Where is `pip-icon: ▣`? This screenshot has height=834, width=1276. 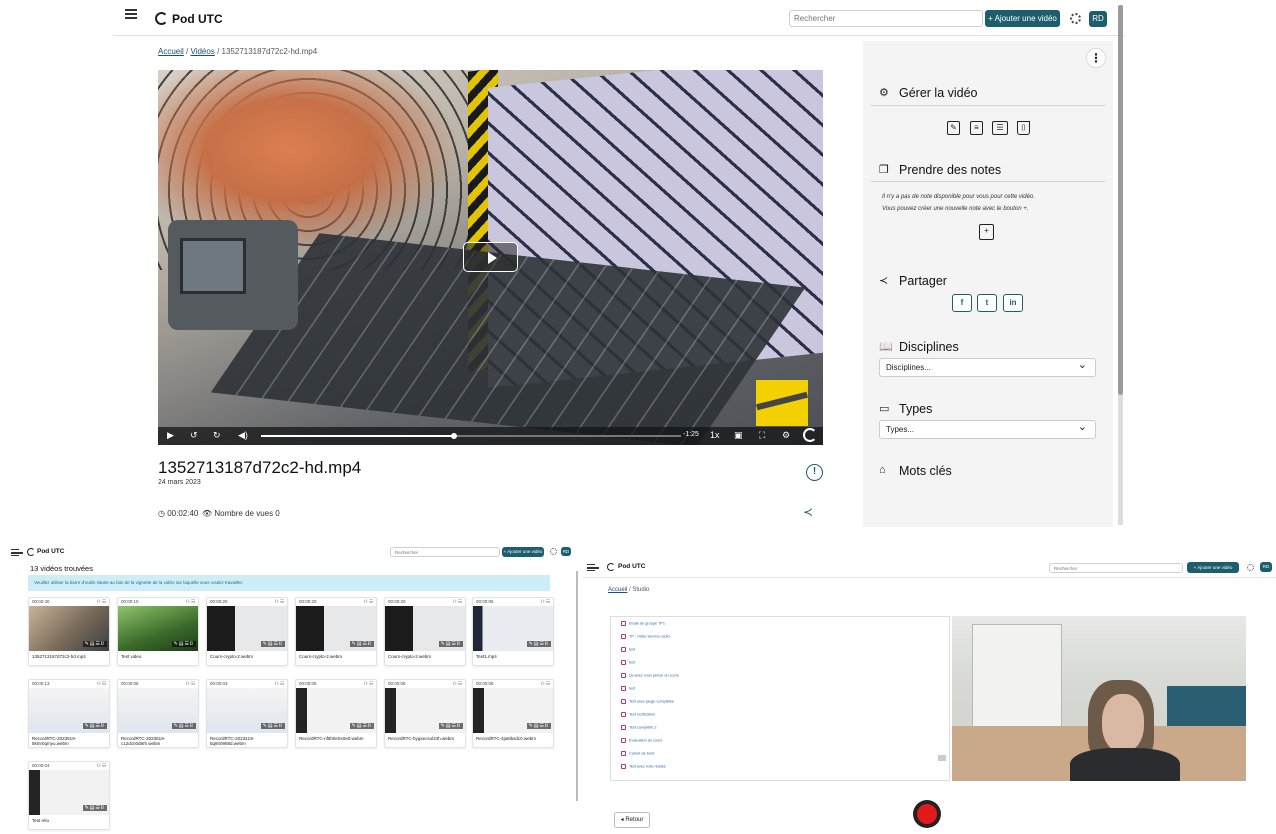
pip-icon: ▣ is located at coordinates (738, 435).